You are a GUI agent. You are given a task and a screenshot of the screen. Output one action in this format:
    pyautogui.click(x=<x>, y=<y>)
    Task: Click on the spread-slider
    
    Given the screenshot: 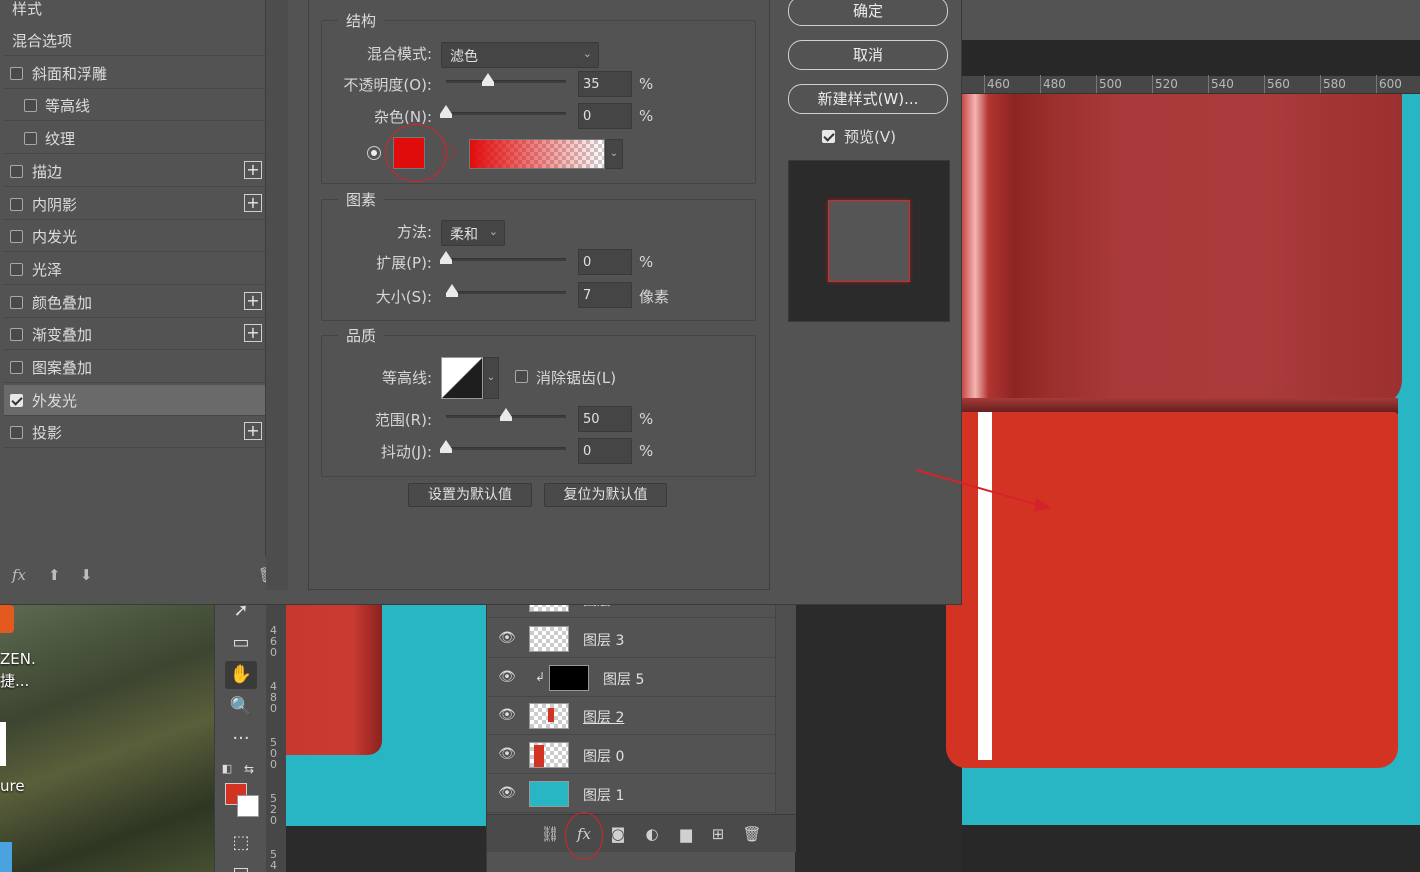 What is the action you would take?
    pyautogui.click(x=503, y=257)
    